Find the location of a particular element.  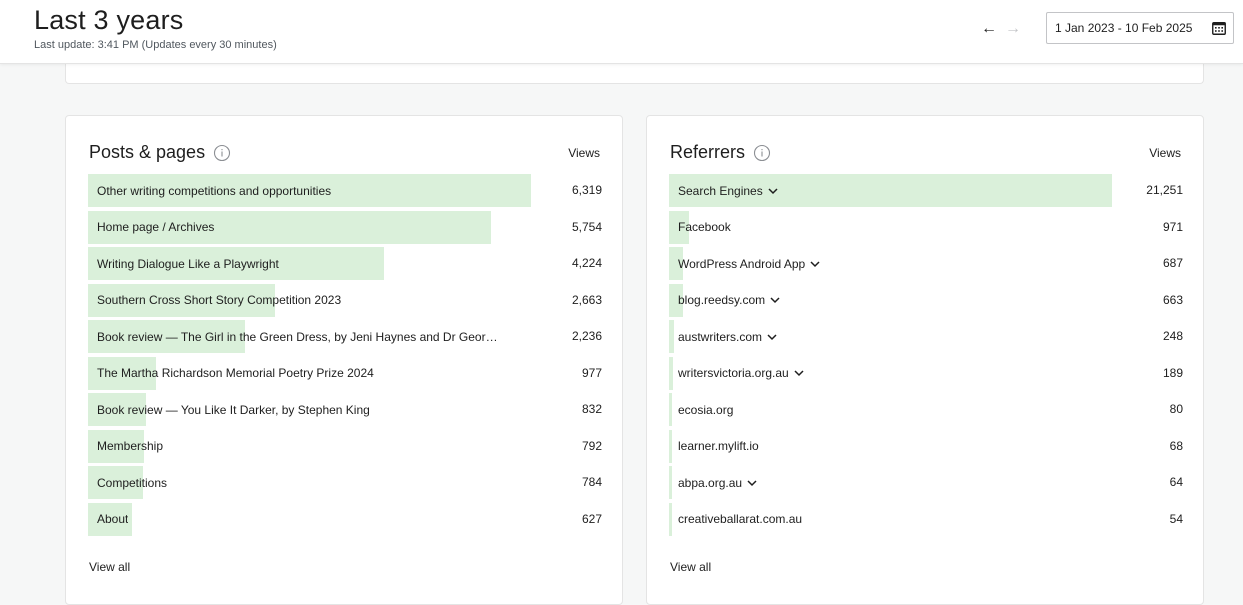

row-label-text: Home page / Archives is located at coordinates (156, 227).